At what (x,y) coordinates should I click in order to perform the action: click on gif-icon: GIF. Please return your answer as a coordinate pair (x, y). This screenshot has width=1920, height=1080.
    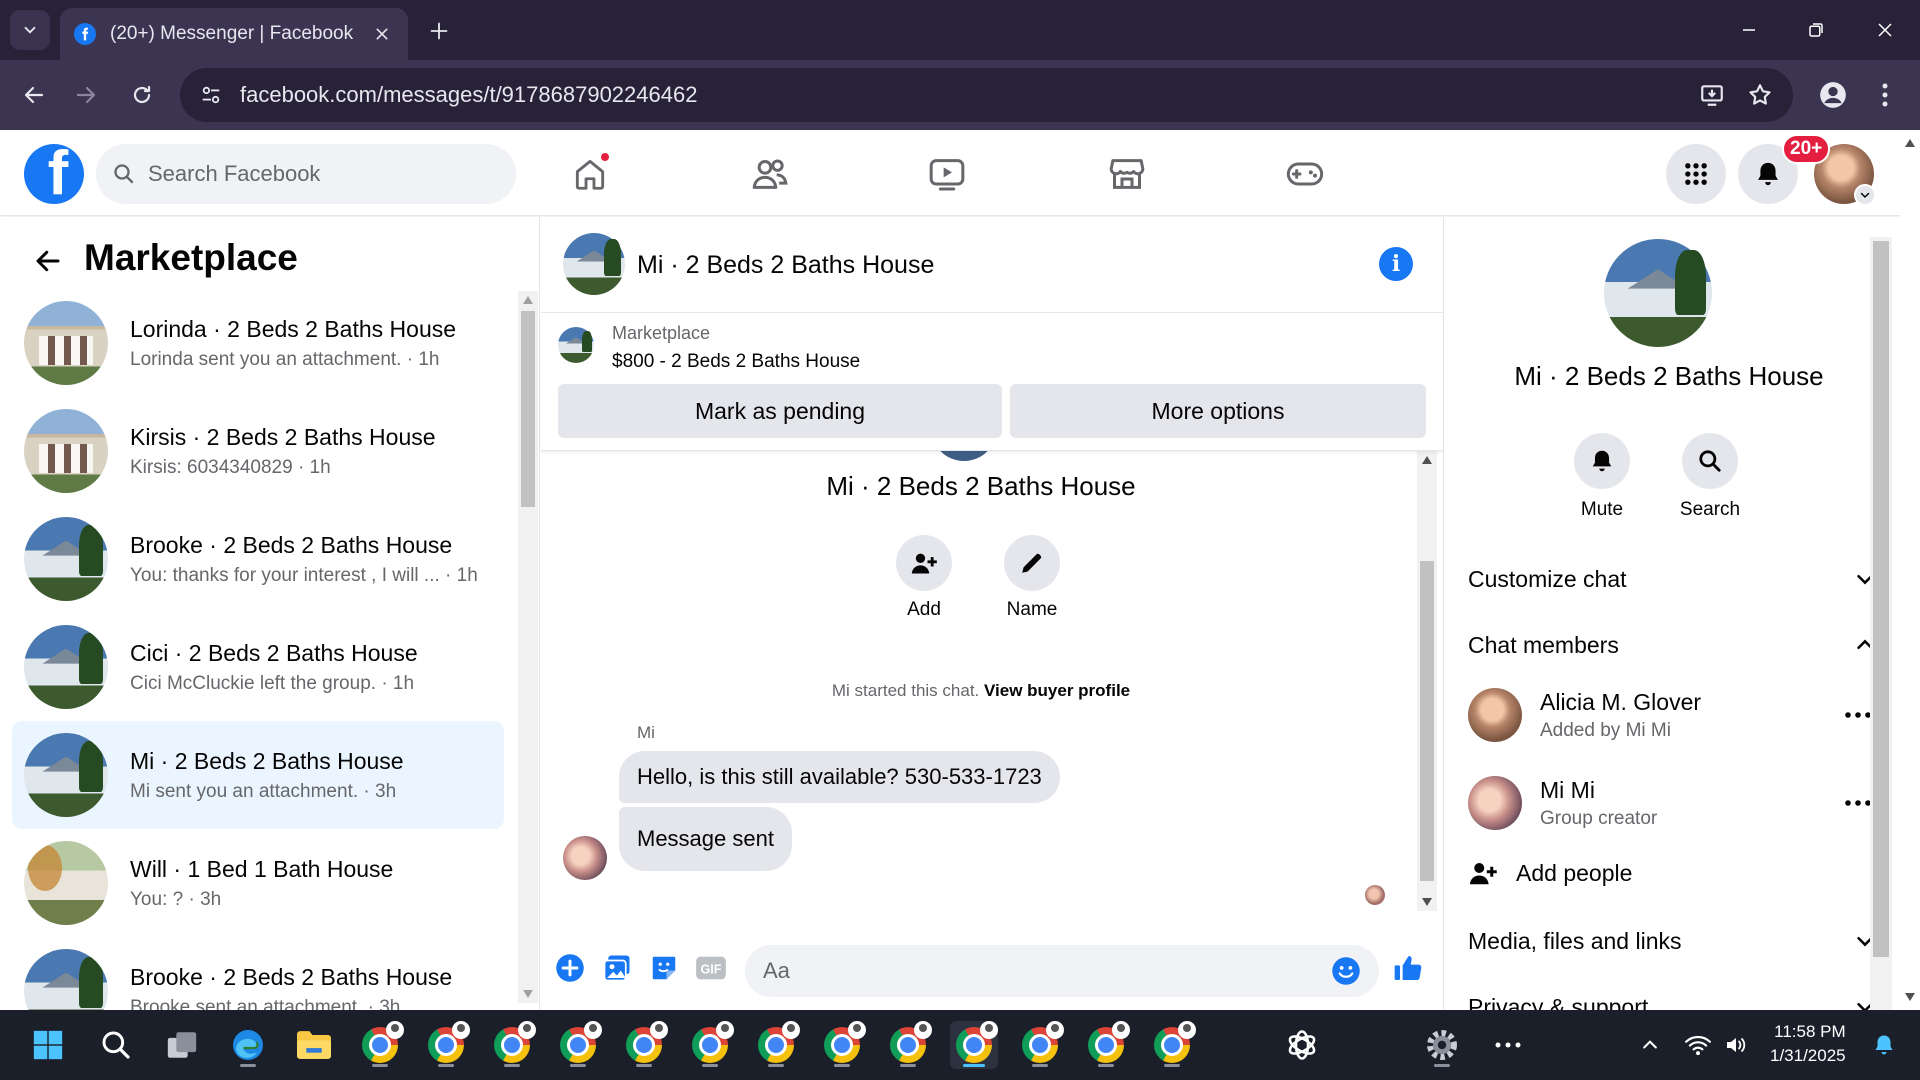
    Looking at the image, I should click on (711, 968).